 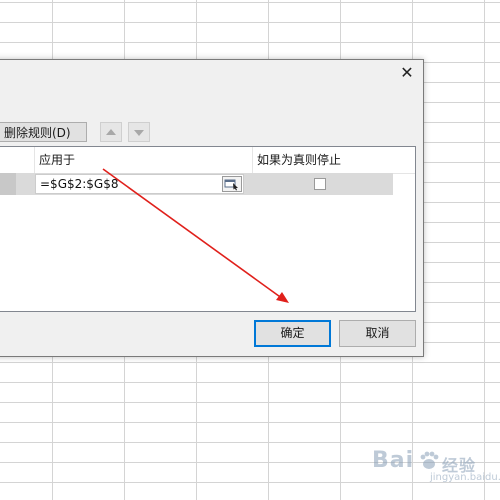 I want to click on close-icon: ✕, so click(x=407, y=73).